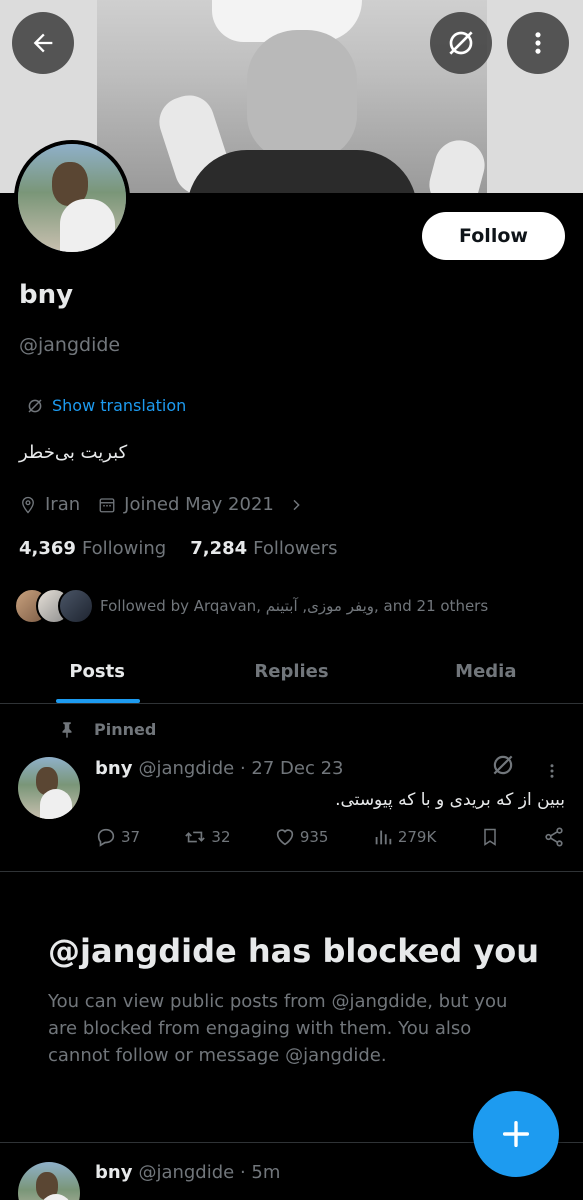 This screenshot has width=583, height=1200. Describe the element at coordinates (47, 548) in the screenshot. I see `following-count: 4,369` at that location.